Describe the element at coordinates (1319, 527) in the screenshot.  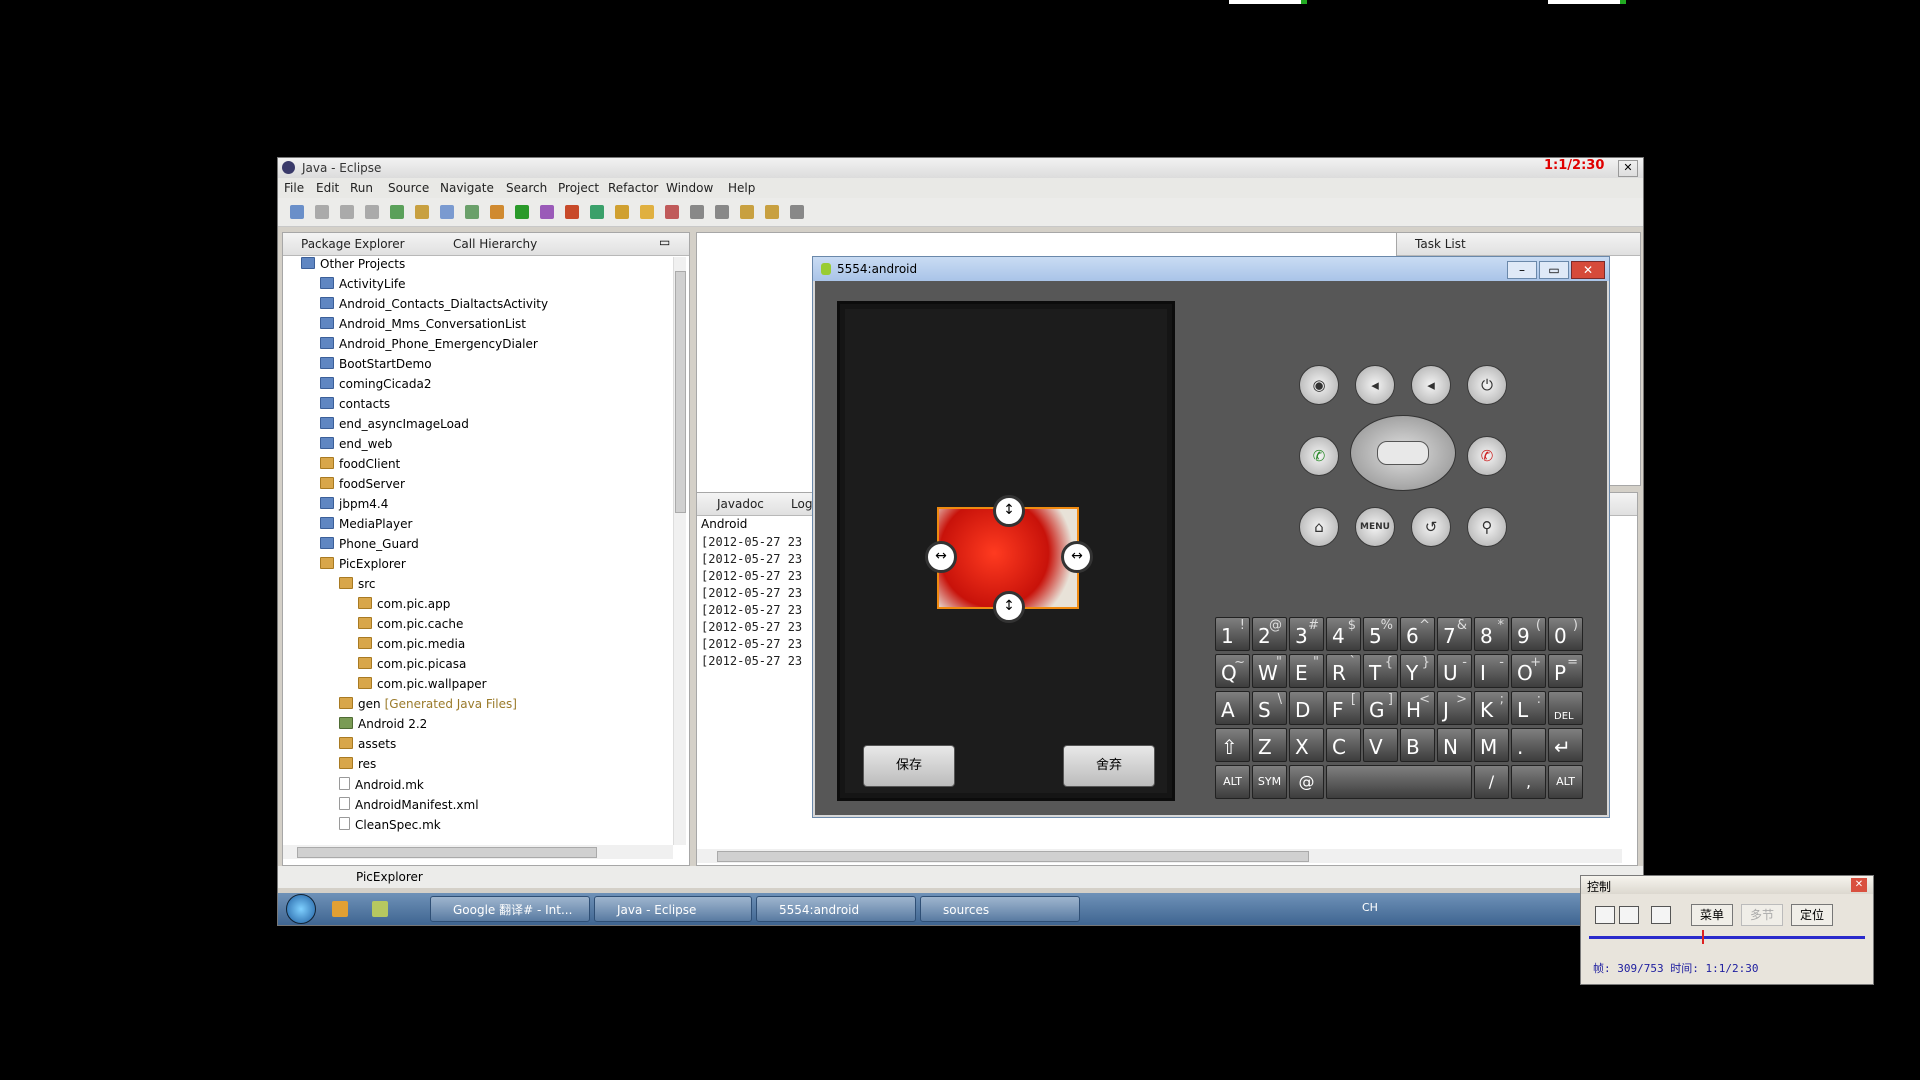
I see `home-button: ⌂` at that location.